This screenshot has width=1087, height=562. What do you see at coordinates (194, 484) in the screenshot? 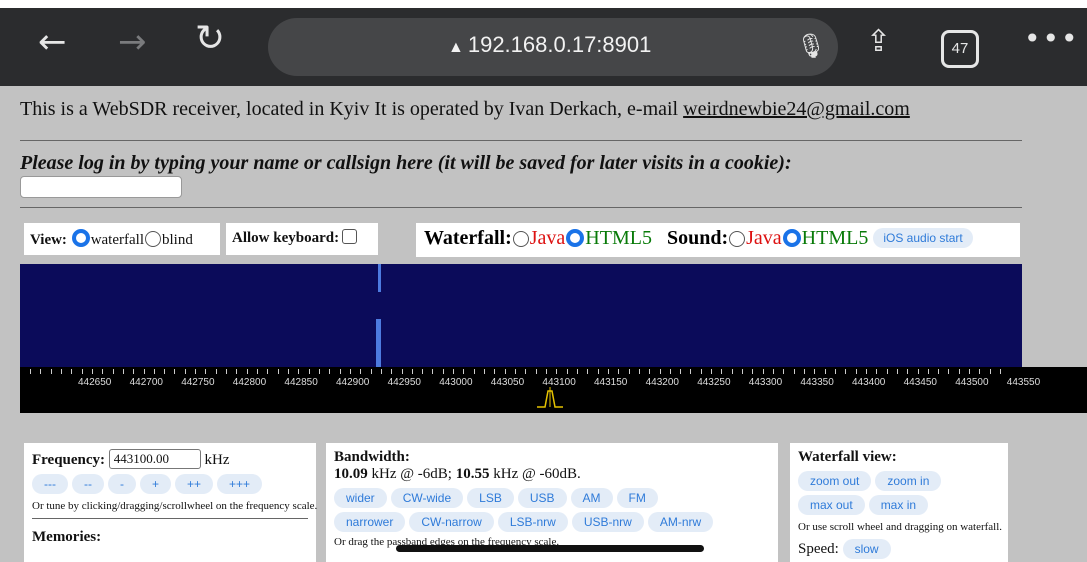
I see `tune-up-2-button: ++` at bounding box center [194, 484].